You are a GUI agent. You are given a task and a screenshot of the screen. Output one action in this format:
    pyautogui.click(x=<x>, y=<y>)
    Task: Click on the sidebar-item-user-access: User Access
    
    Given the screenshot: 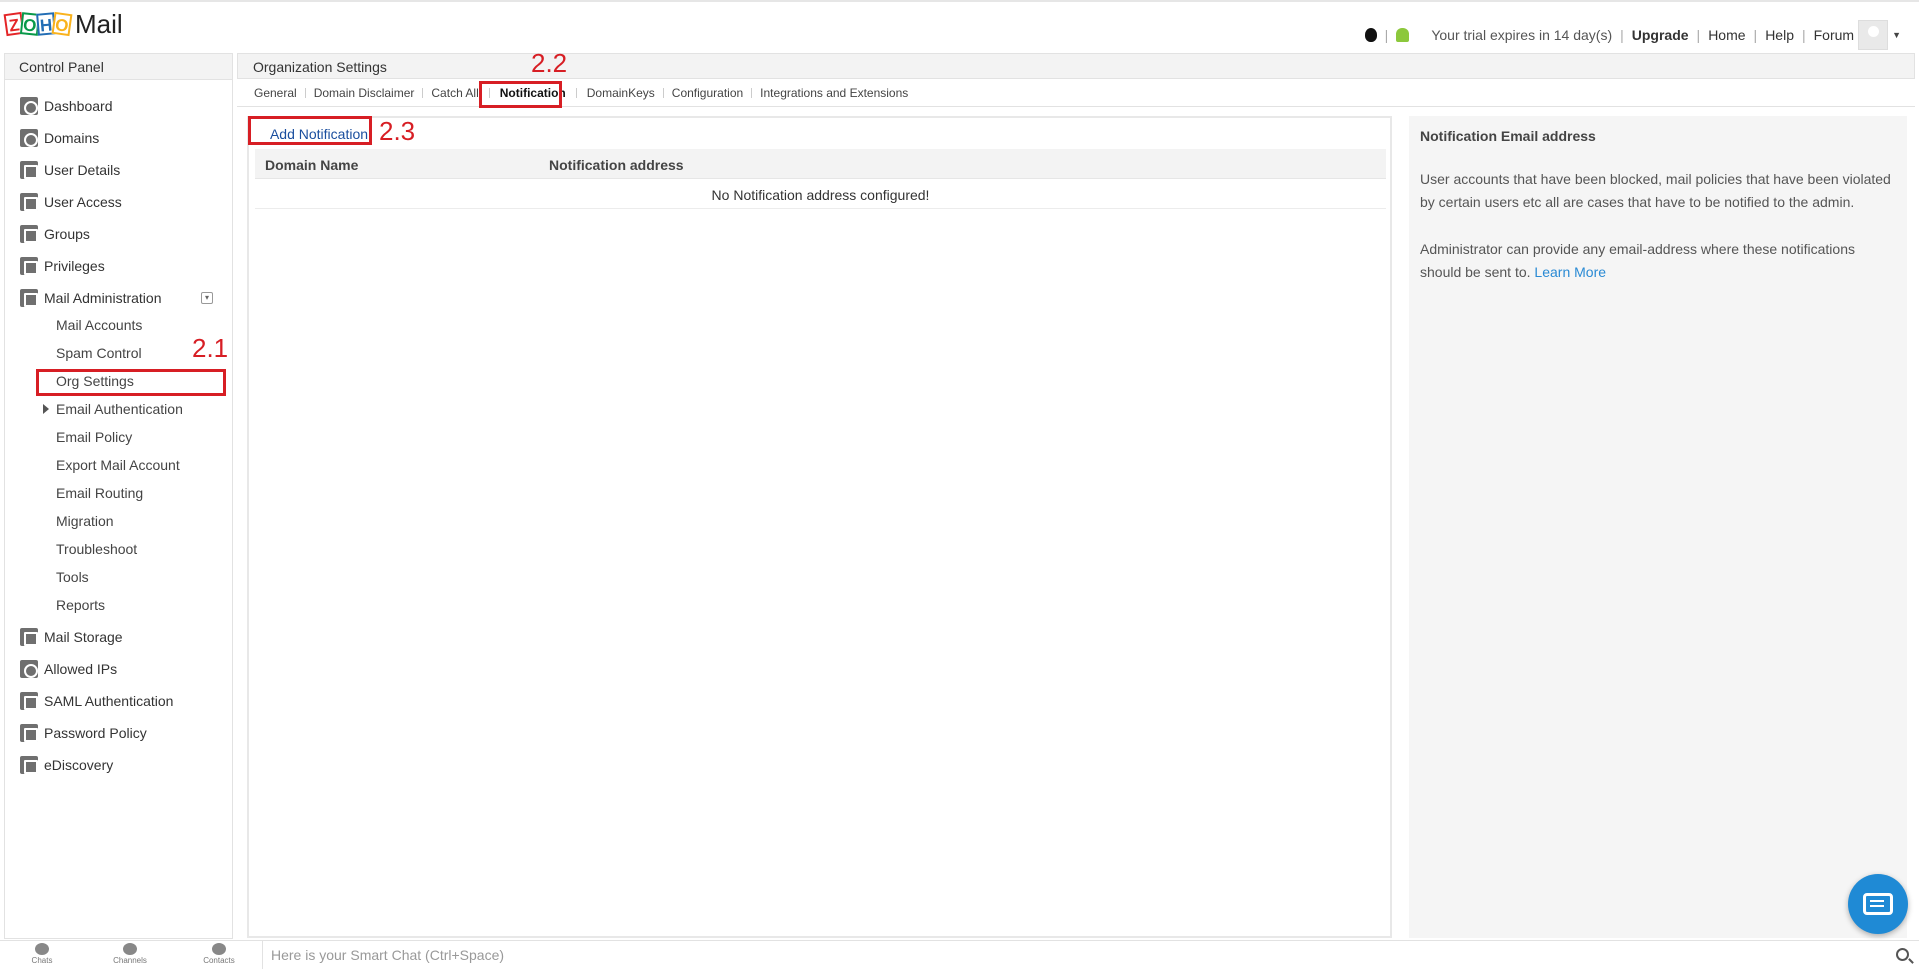 What is the action you would take?
    pyautogui.click(x=71, y=202)
    